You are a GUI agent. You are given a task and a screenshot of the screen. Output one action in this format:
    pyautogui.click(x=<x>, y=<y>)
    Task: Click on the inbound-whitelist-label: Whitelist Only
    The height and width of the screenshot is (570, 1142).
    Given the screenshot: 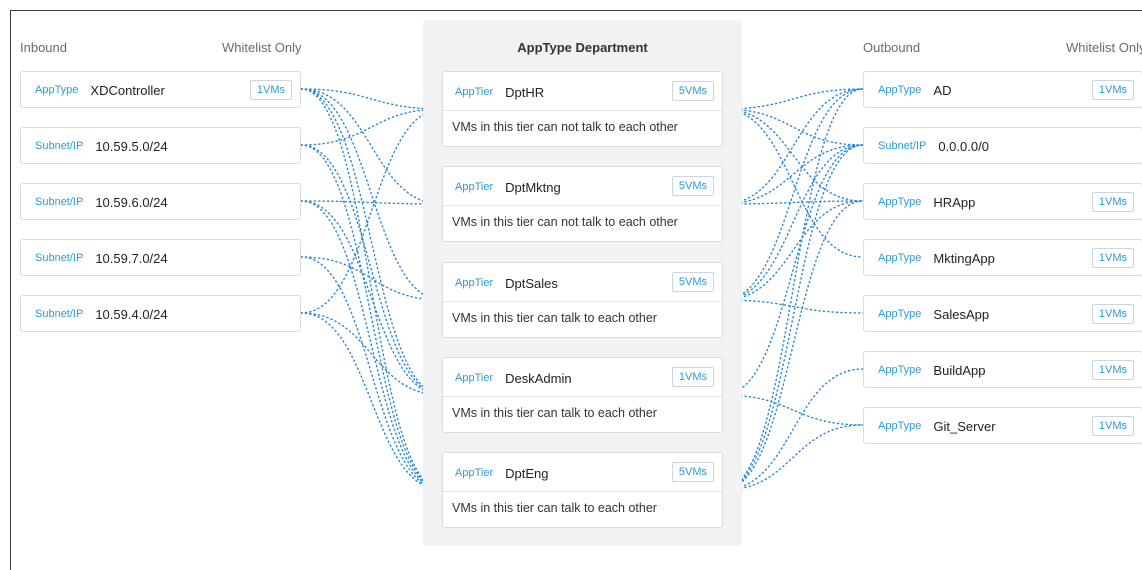 What is the action you would take?
    pyautogui.click(x=262, y=47)
    